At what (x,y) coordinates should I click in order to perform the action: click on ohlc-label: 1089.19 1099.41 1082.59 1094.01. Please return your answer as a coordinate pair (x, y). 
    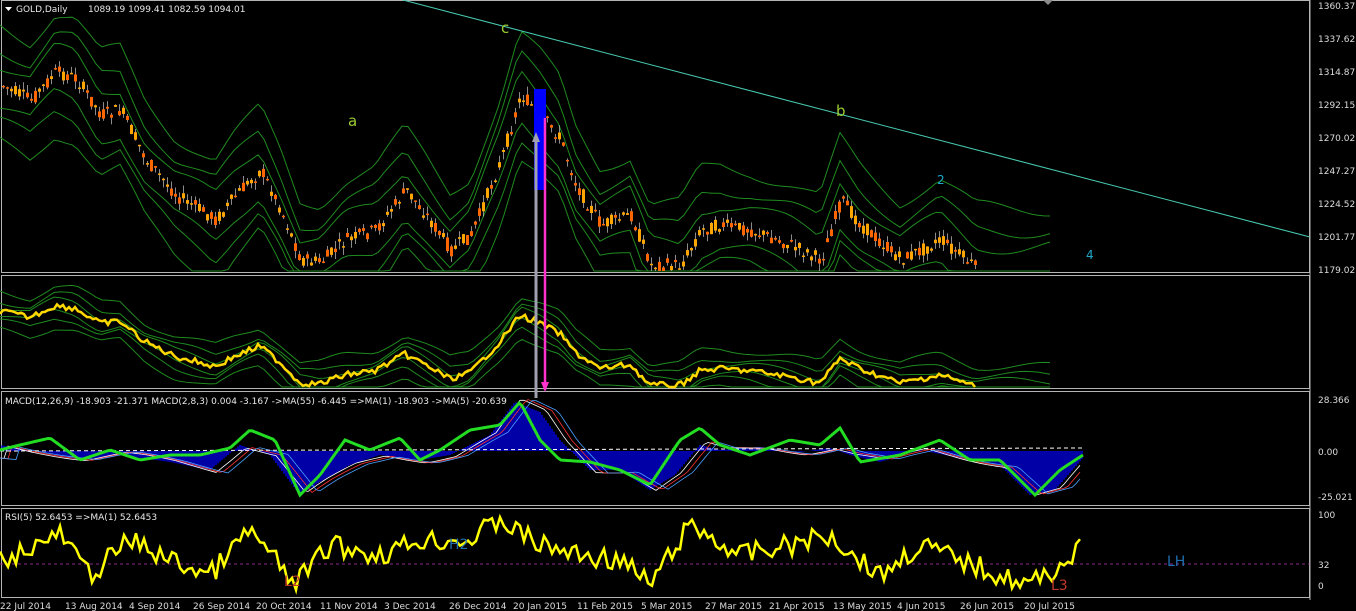
    Looking at the image, I should click on (166, 10).